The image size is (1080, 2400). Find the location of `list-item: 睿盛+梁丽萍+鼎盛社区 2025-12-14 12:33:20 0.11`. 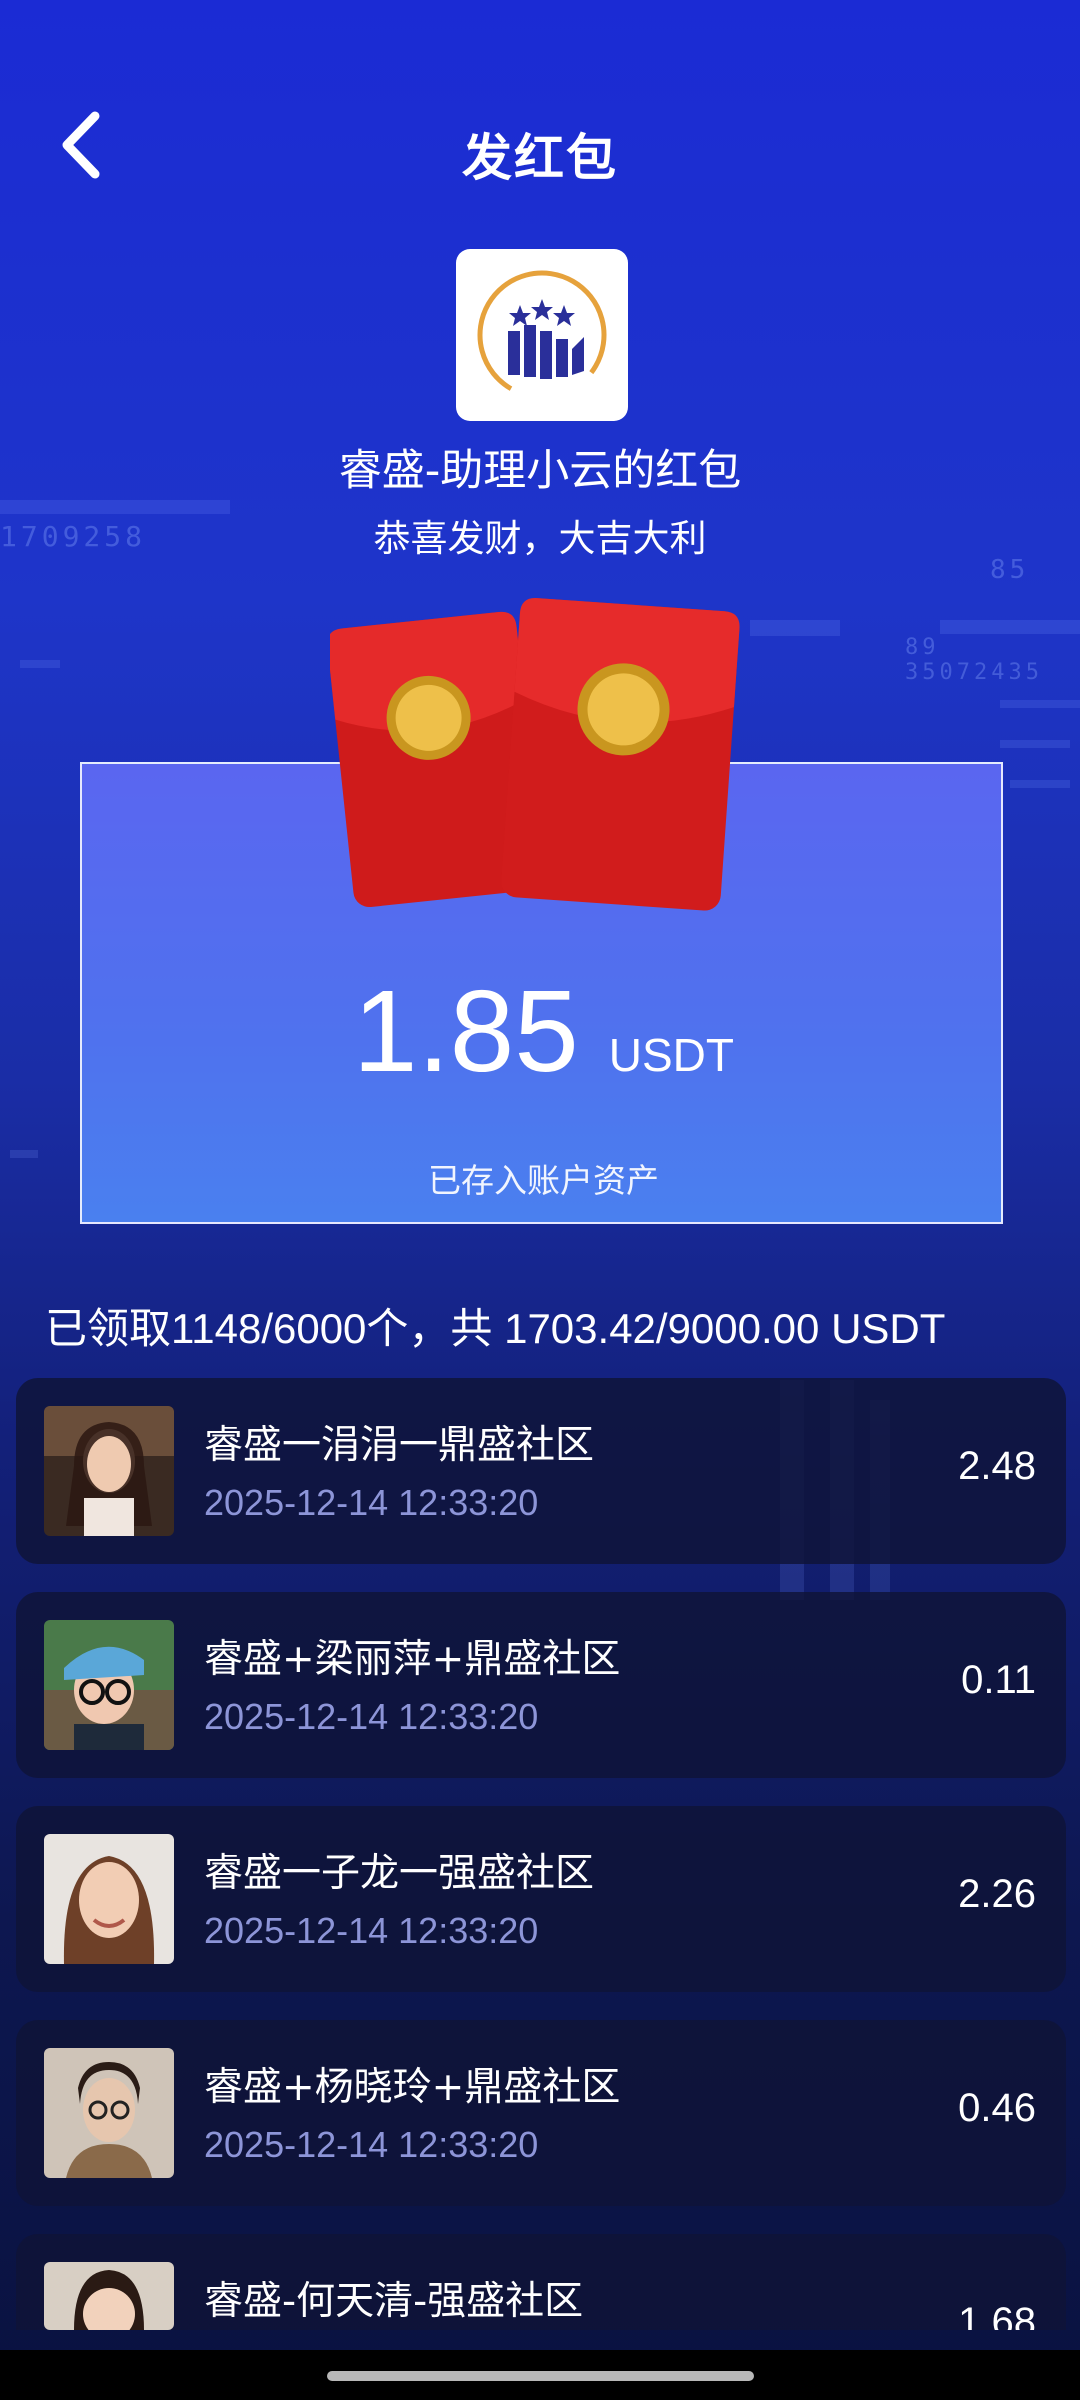

list-item: 睿盛+梁丽萍+鼎盛社区 2025-12-14 12:33:20 0.11 is located at coordinates (541, 1685).